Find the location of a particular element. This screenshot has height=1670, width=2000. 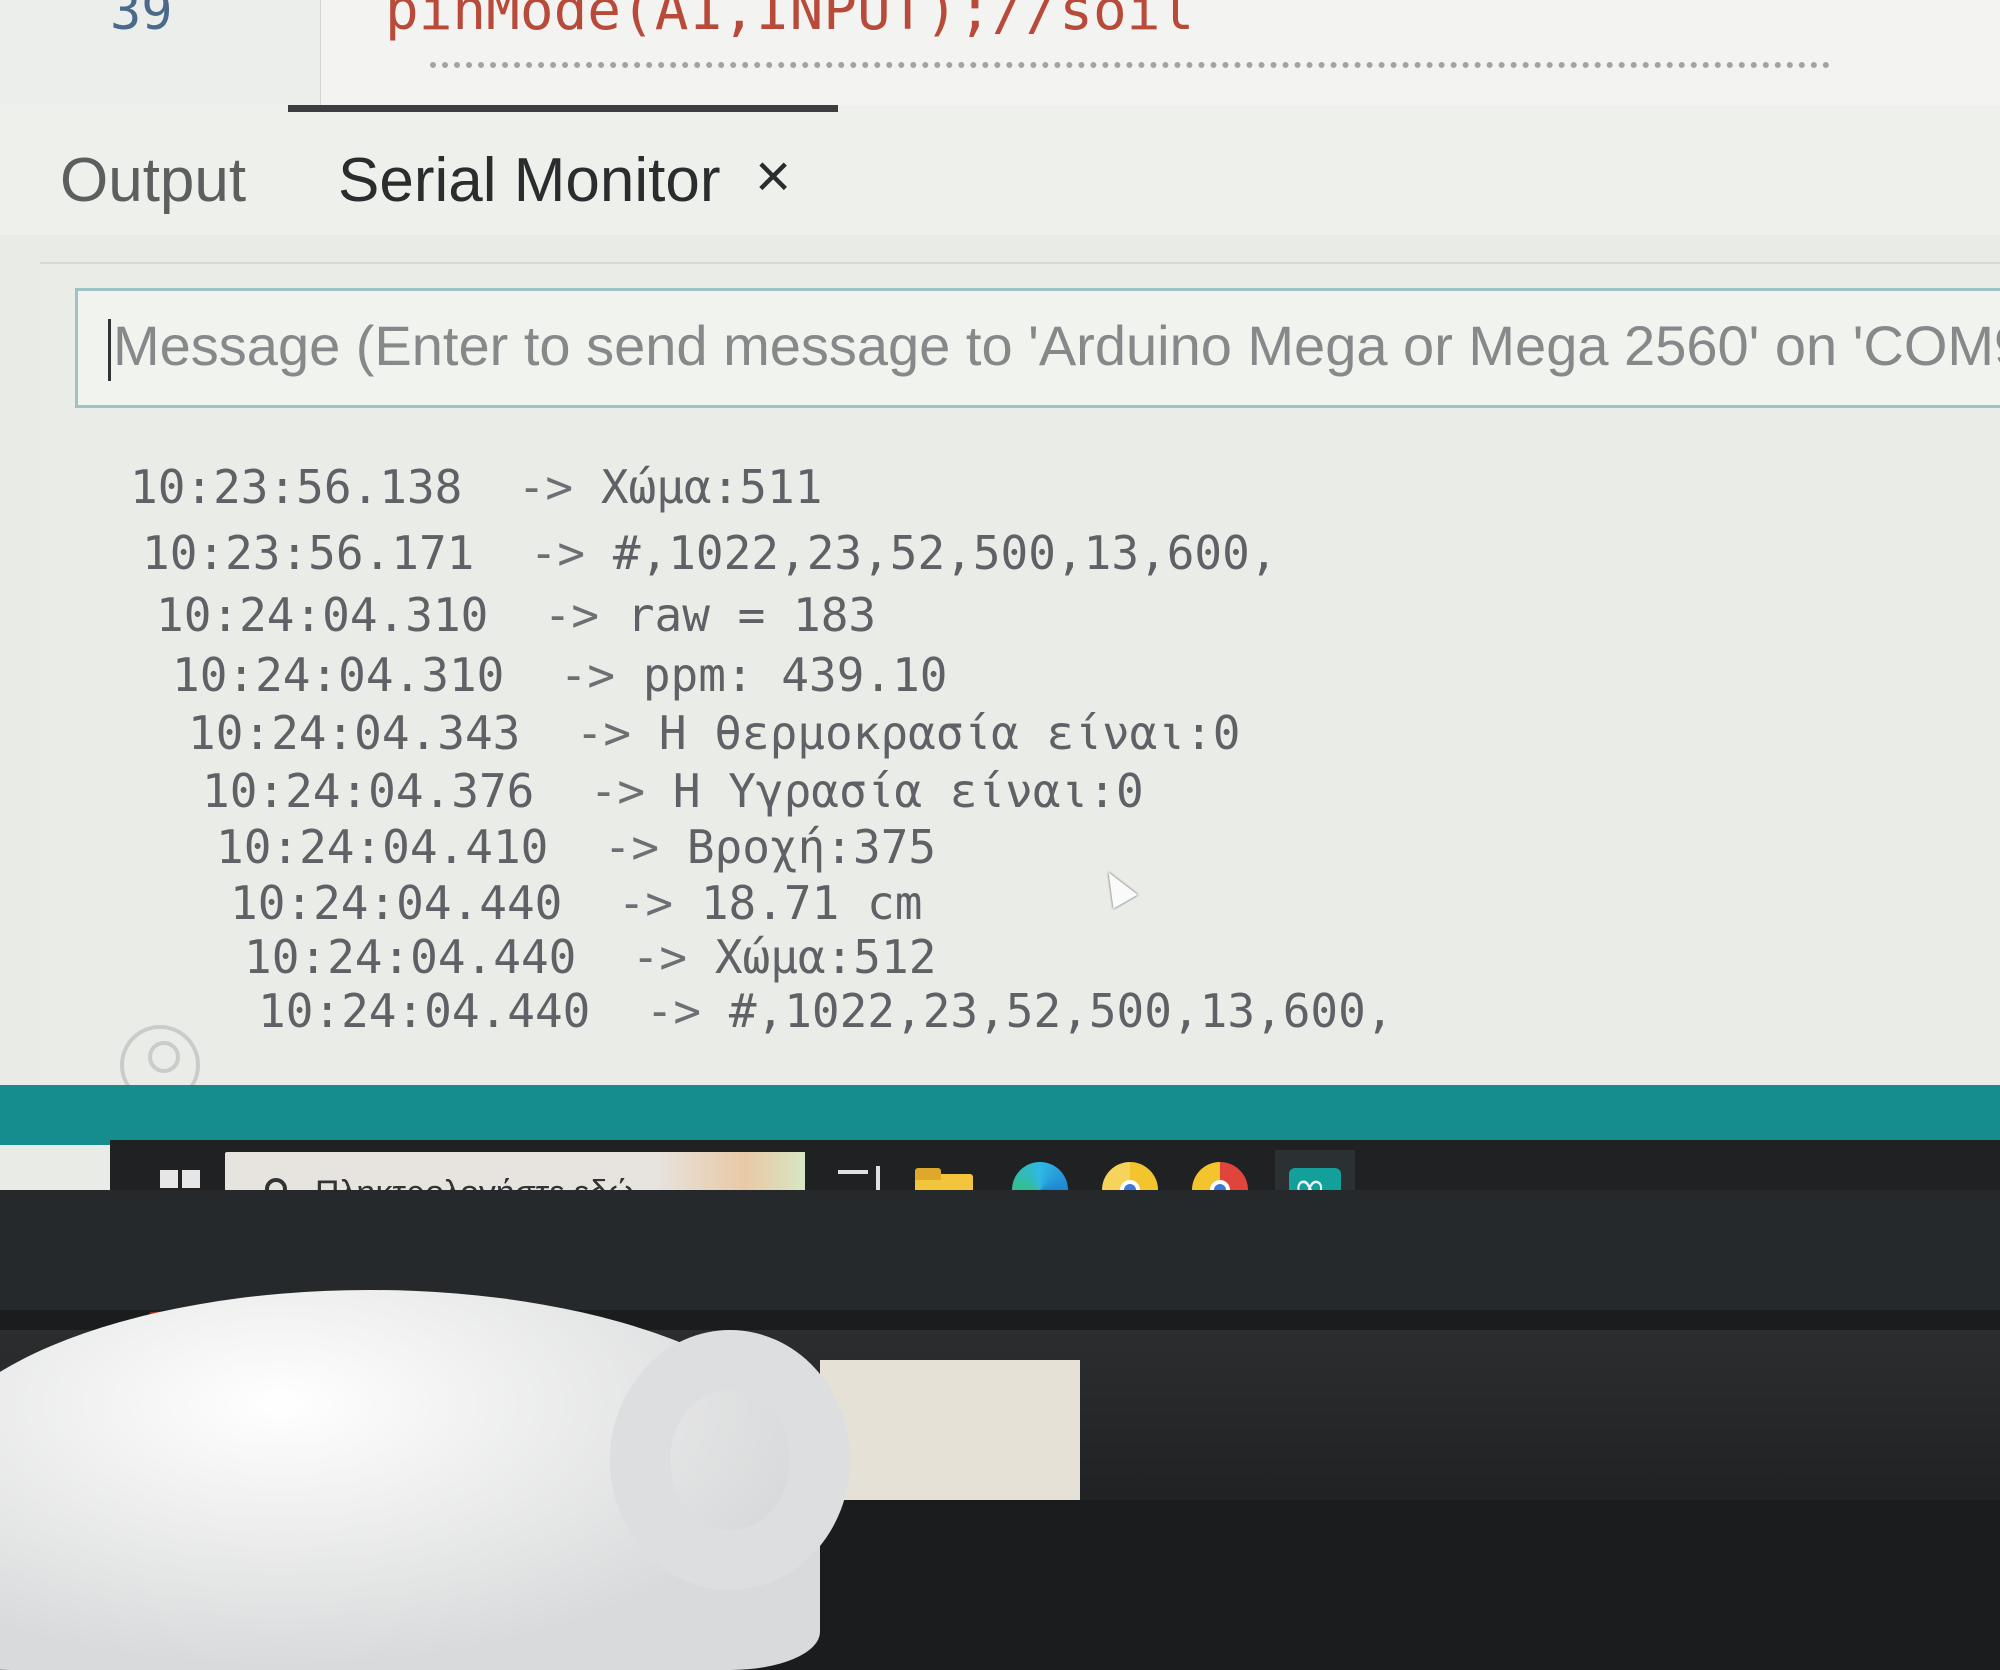

active-tab-indicator is located at coordinates (563, 108).